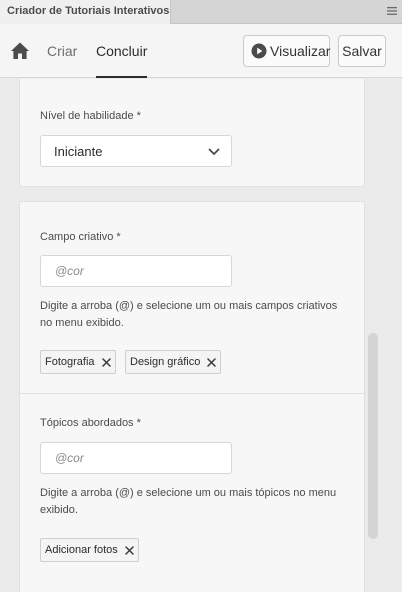  I want to click on section-divider, so click(192, 393).